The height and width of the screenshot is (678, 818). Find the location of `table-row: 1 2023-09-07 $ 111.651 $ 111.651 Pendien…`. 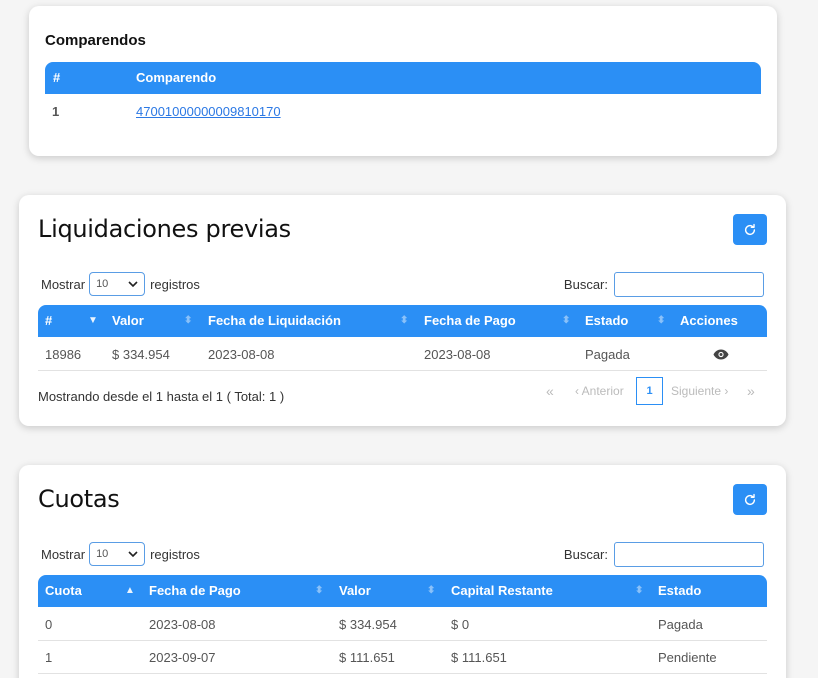

table-row: 1 2023-09-07 $ 111.651 $ 111.651 Pendien… is located at coordinates (402, 657).